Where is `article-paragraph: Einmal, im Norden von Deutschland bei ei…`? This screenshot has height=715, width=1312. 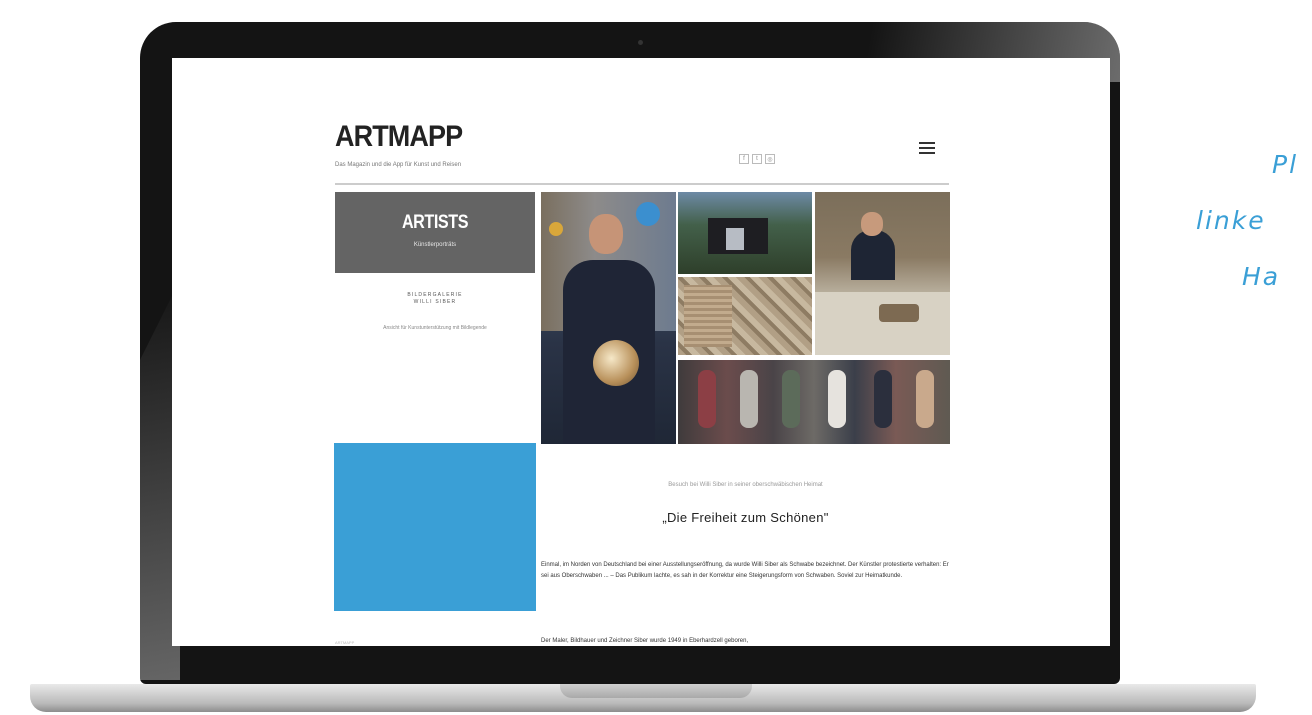
article-paragraph: Einmal, im Norden von Deutschland bei ei… is located at coordinates (745, 570).